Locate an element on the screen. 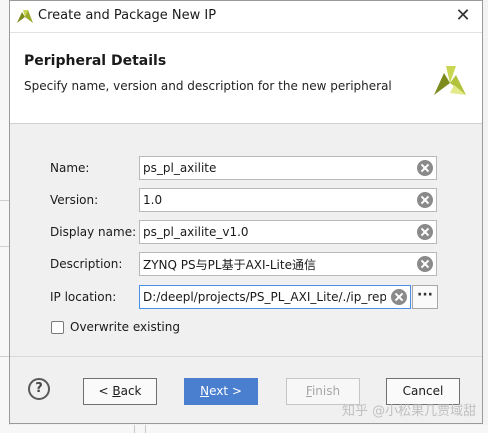 The width and height of the screenshot is (488, 433). description-row: Description: is located at coordinates (260, 264).